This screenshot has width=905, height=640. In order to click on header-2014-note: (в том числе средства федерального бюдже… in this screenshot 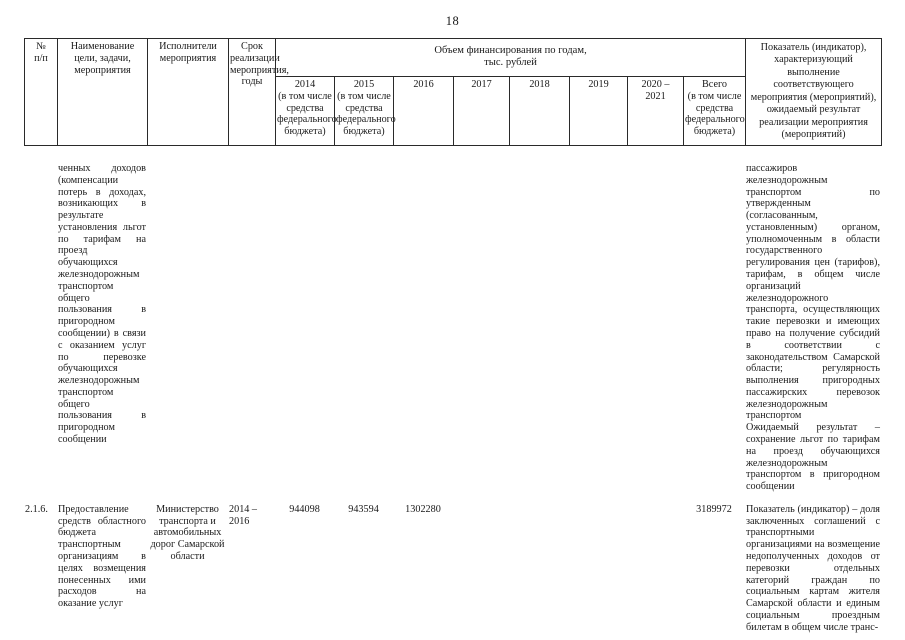, I will do `click(307, 114)`.